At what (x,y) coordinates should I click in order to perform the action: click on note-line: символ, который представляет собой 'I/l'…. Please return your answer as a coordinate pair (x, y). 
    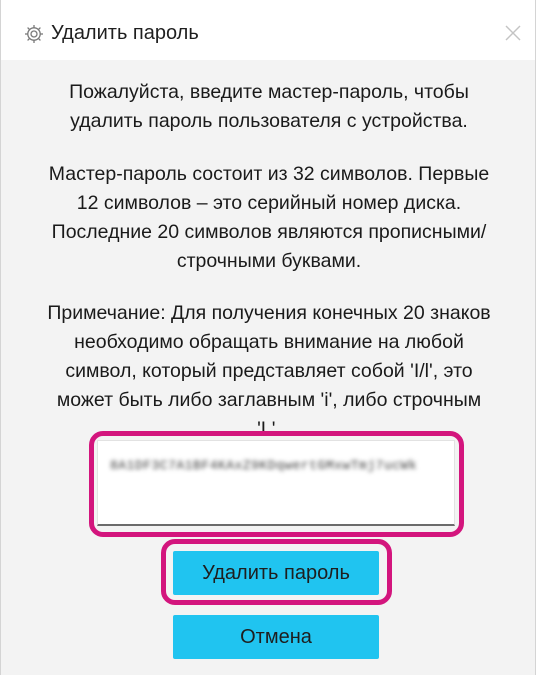
    Looking at the image, I should click on (269, 371).